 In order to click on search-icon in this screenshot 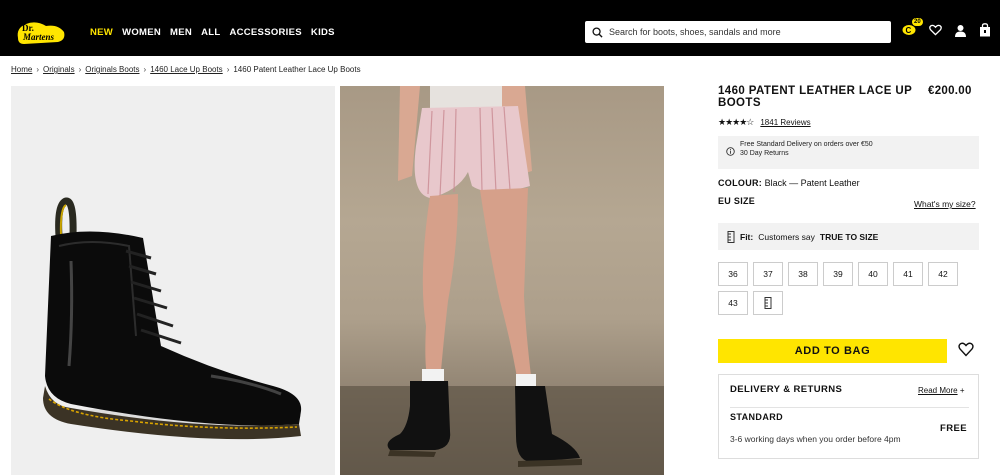, I will do `click(597, 32)`.